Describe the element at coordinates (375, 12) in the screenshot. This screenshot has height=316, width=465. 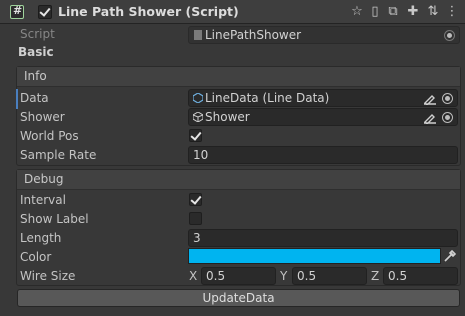
I see `preset-icon: ▯` at that location.